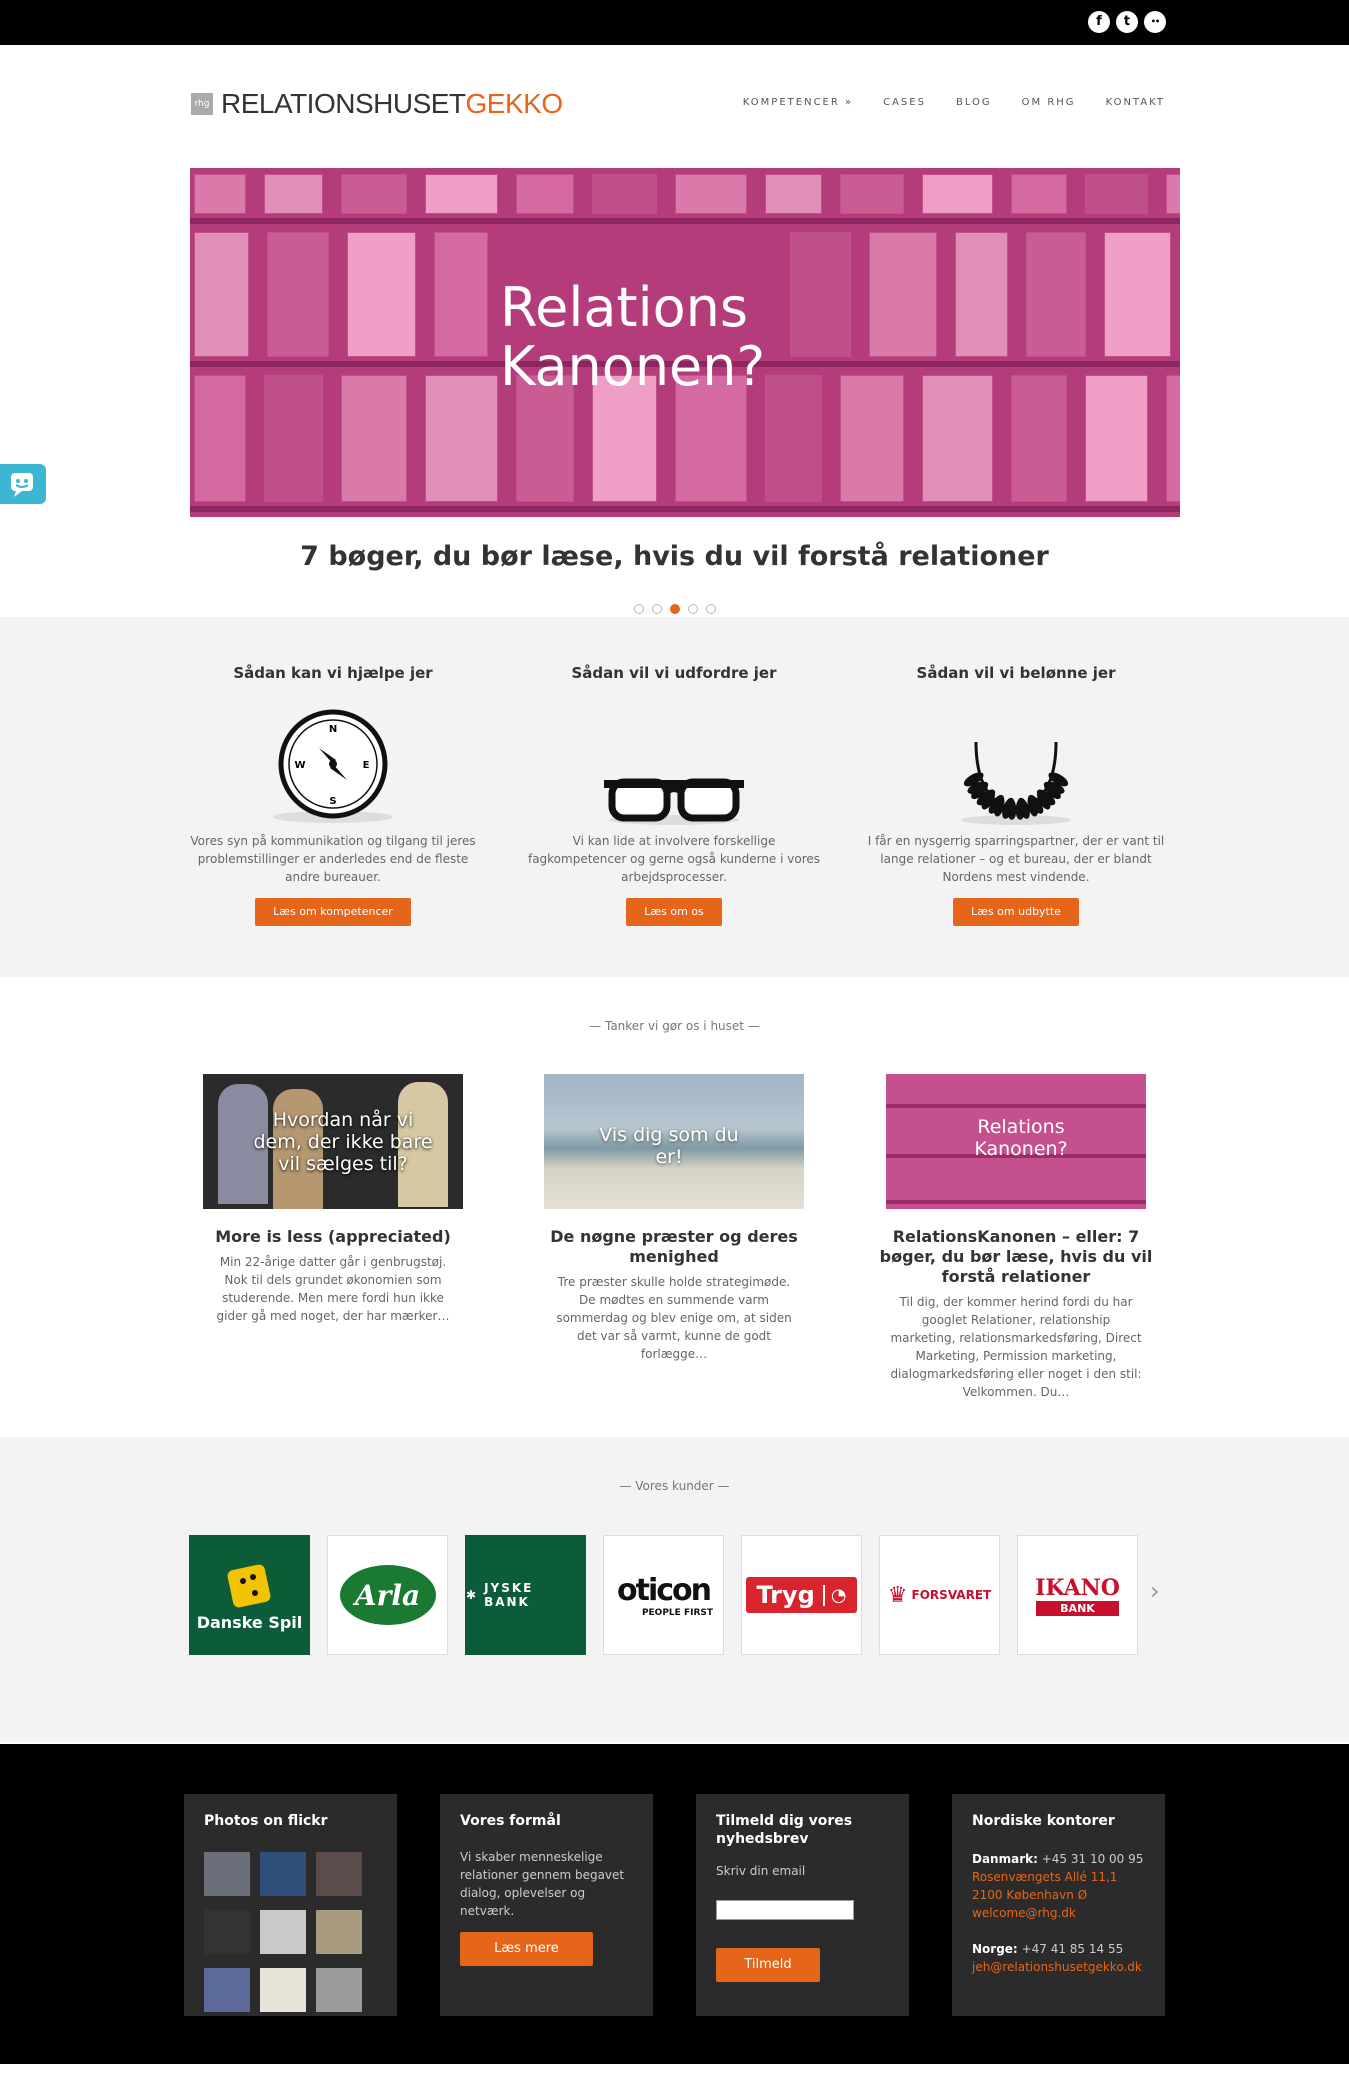 Image resolution: width=1349 pixels, height=2080 pixels. What do you see at coordinates (1155, 1591) in the screenshot?
I see `carousel-next-icon: ›` at bounding box center [1155, 1591].